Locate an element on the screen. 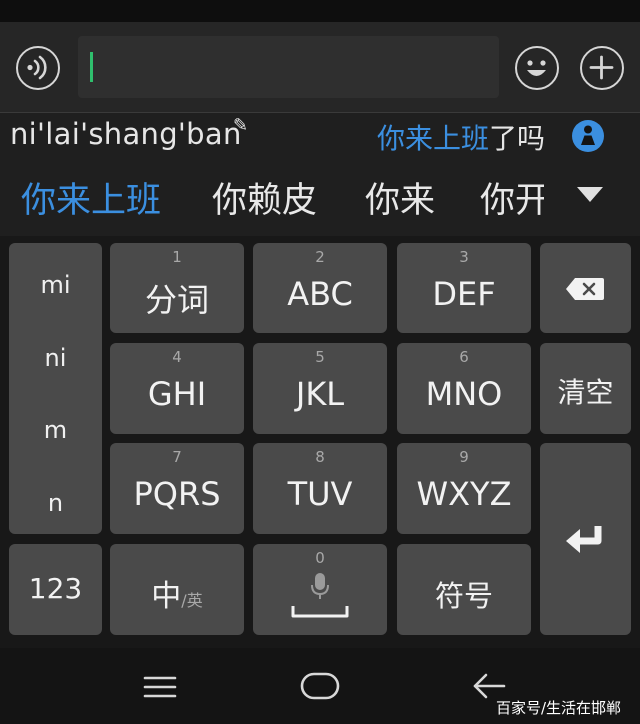  candidate-item: 你赖皮 is located at coordinates (264, 197).